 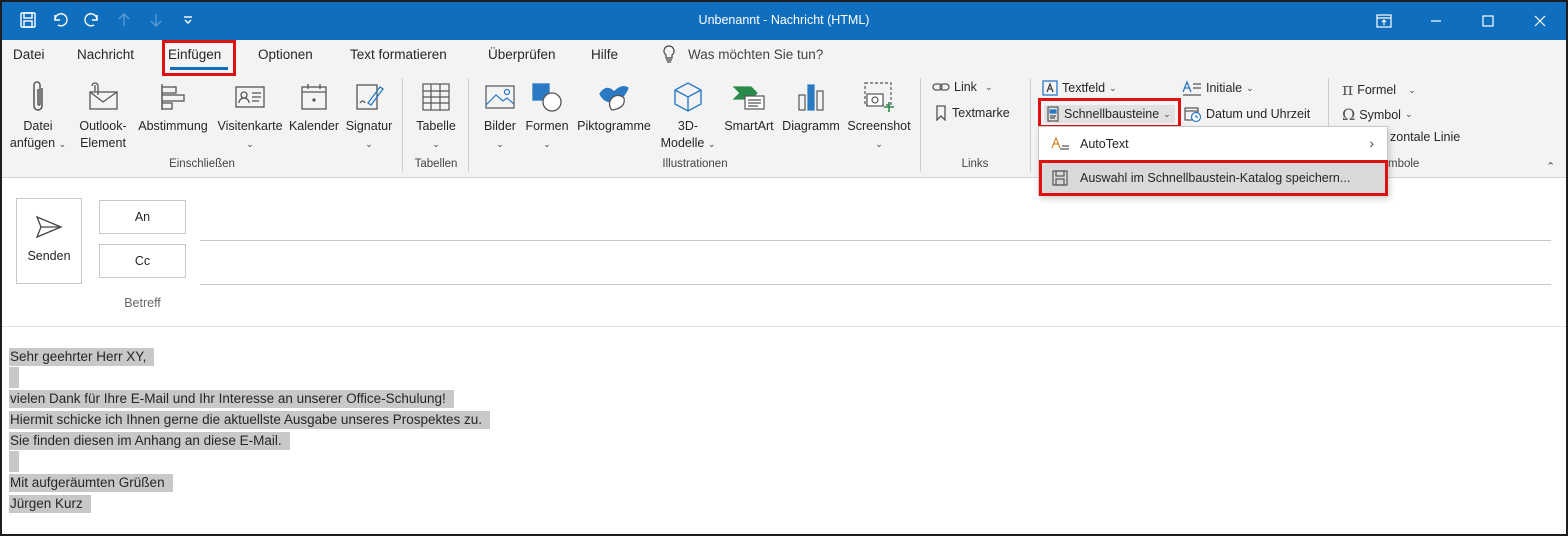 I want to click on smartart-label: SmartArt, so click(x=749, y=126).